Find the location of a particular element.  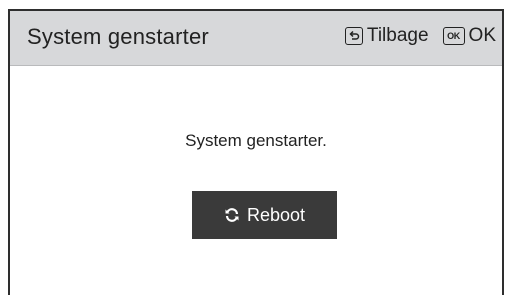

header-actions: Tilbage OK OK is located at coordinates (420, 36).